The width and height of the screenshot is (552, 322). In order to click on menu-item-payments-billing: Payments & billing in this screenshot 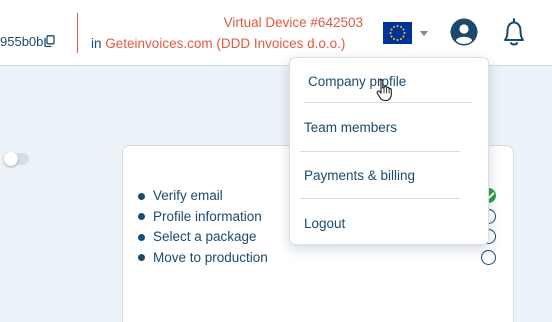, I will do `click(389, 175)`.